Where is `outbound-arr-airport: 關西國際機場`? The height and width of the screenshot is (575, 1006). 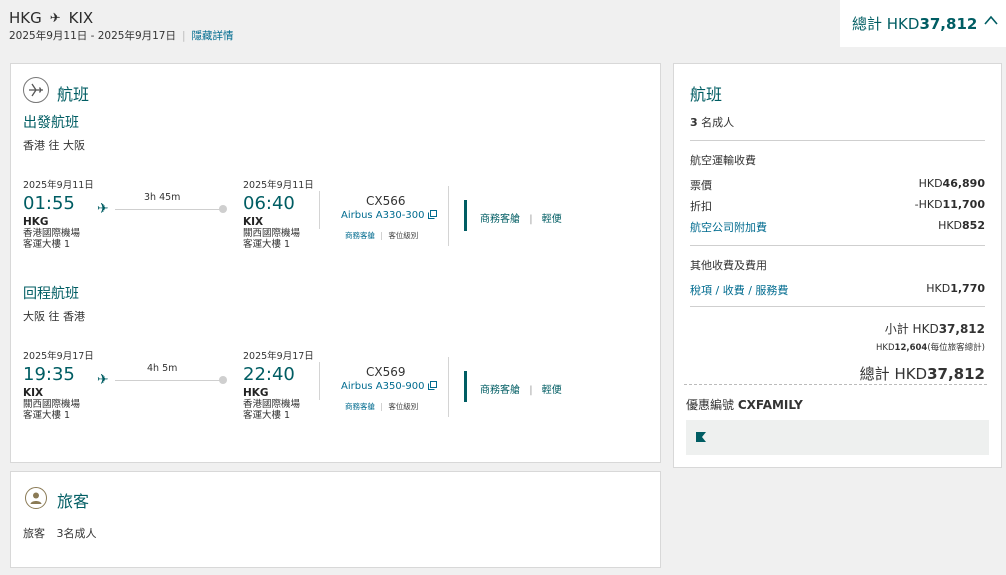 outbound-arr-airport: 關西國際機場 is located at coordinates (272, 233).